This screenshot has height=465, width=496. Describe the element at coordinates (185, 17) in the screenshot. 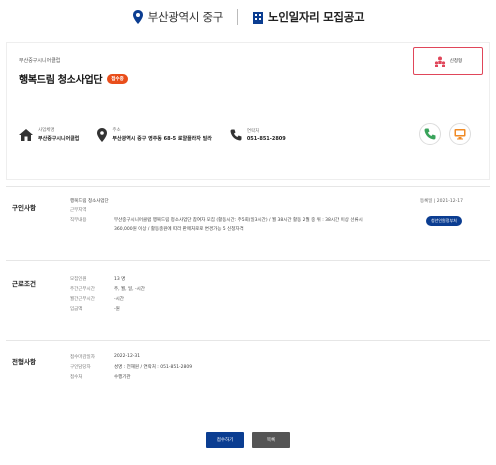

I see `region-name: 부산광역시 중구` at that location.